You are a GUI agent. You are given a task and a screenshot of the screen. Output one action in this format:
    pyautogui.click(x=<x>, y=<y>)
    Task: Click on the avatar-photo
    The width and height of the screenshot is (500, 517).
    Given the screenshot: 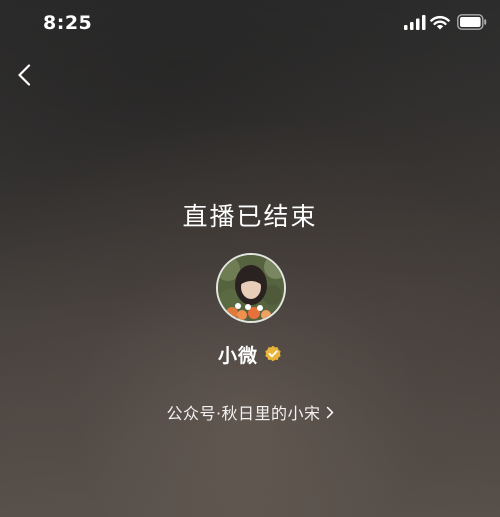 What is the action you would take?
    pyautogui.click(x=251, y=288)
    